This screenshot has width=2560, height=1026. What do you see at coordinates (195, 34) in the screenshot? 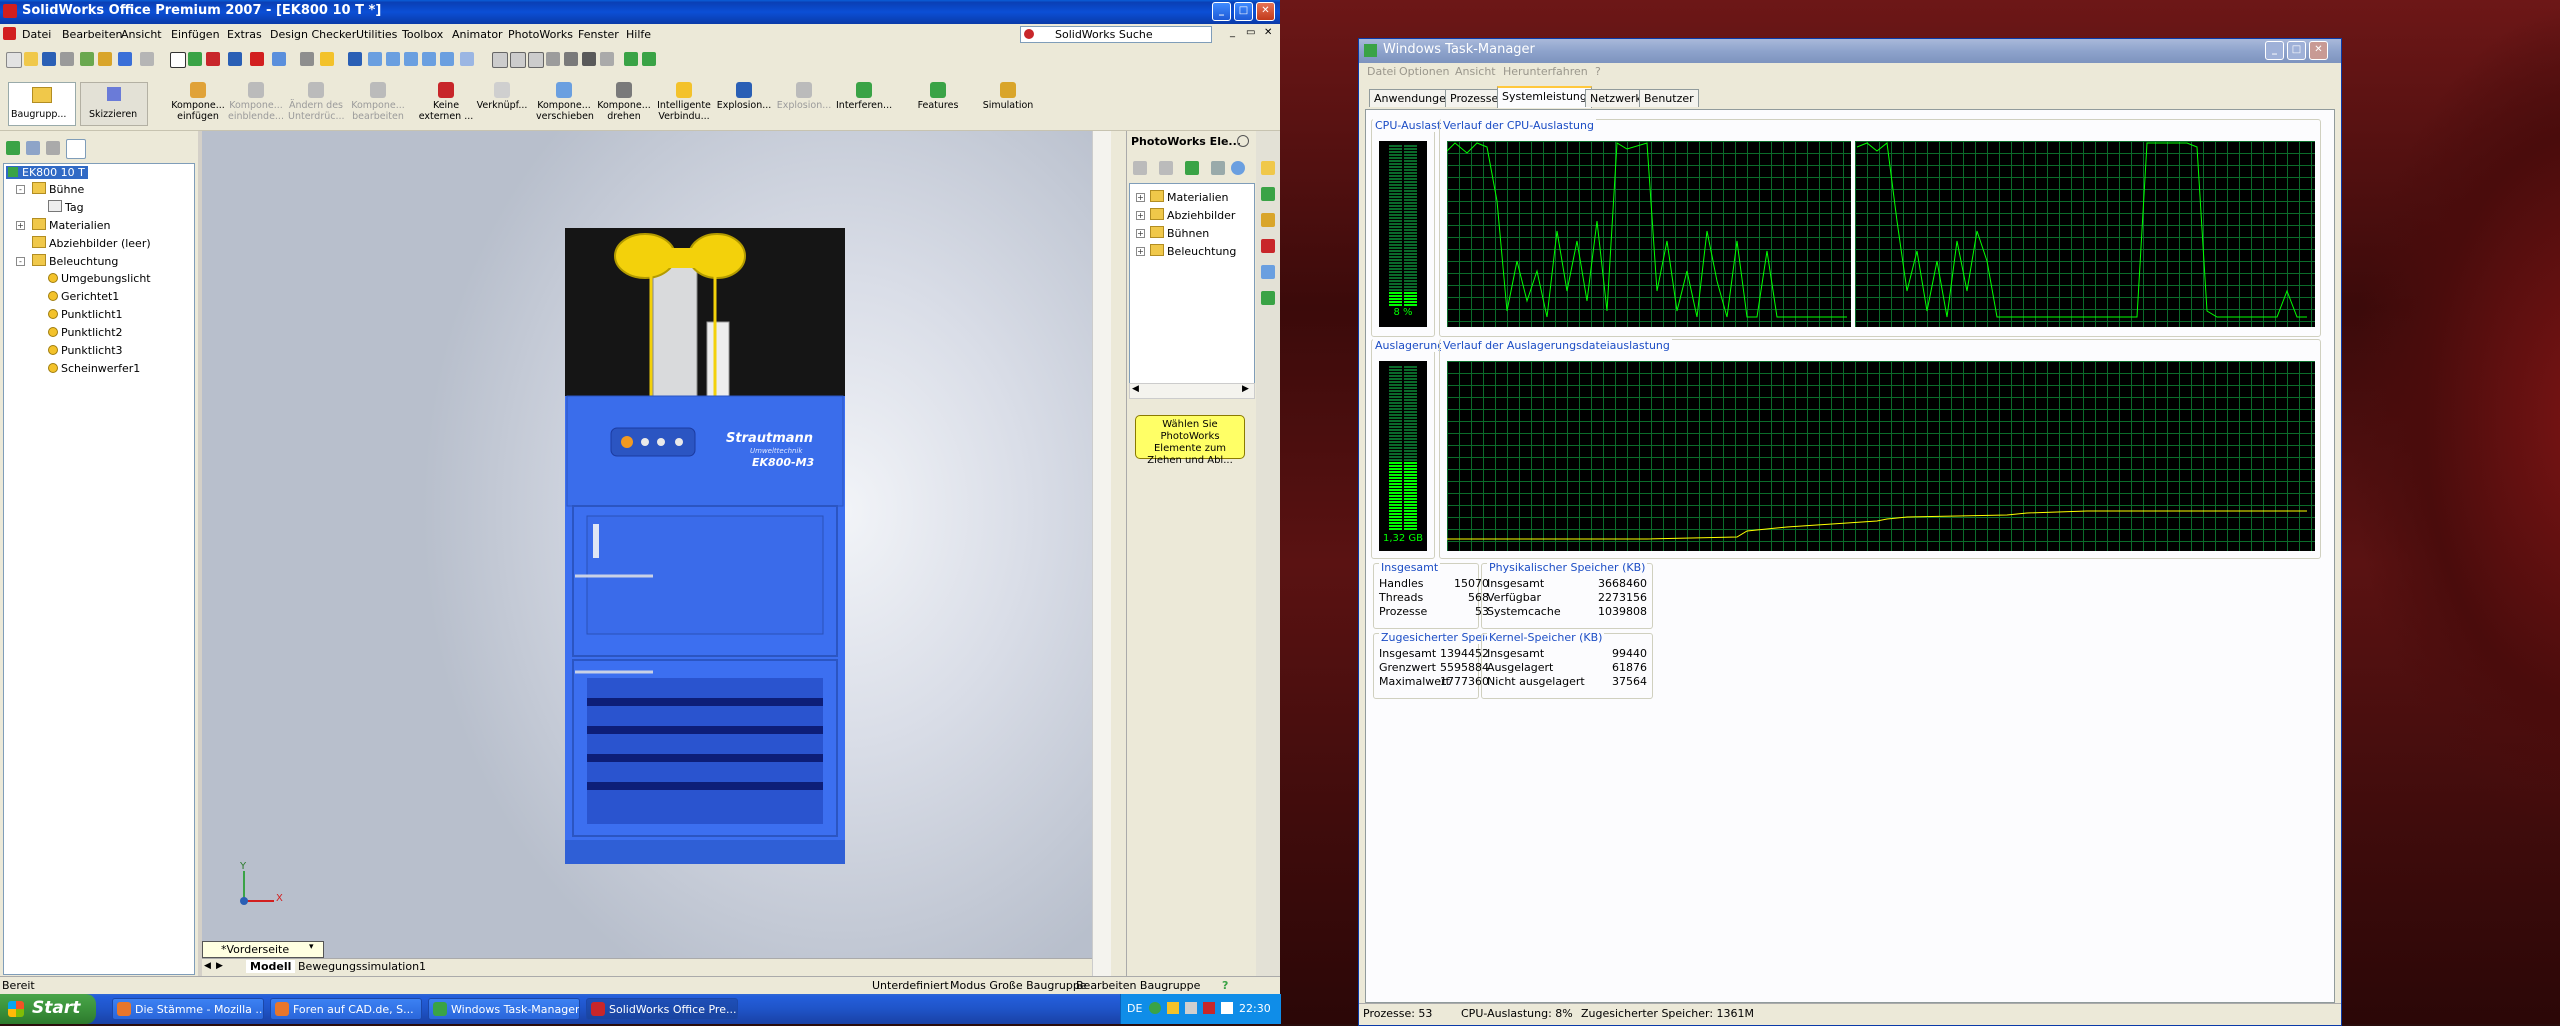
I see `menu-einfuegen: Einfügen` at bounding box center [195, 34].